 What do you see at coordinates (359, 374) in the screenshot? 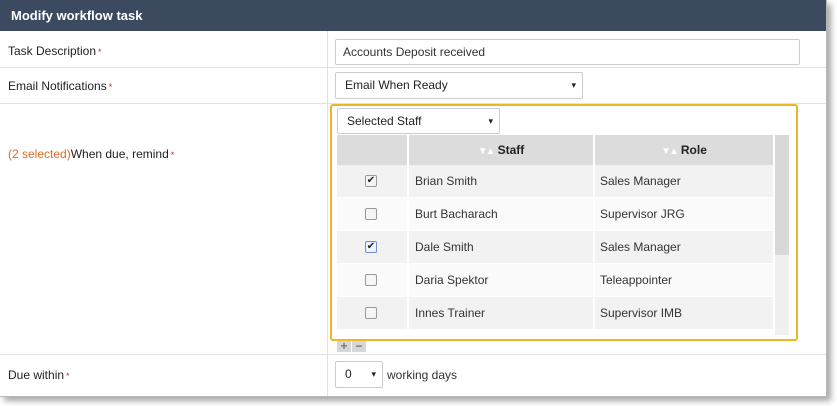
I see `due-within-select: 0 ▾` at bounding box center [359, 374].